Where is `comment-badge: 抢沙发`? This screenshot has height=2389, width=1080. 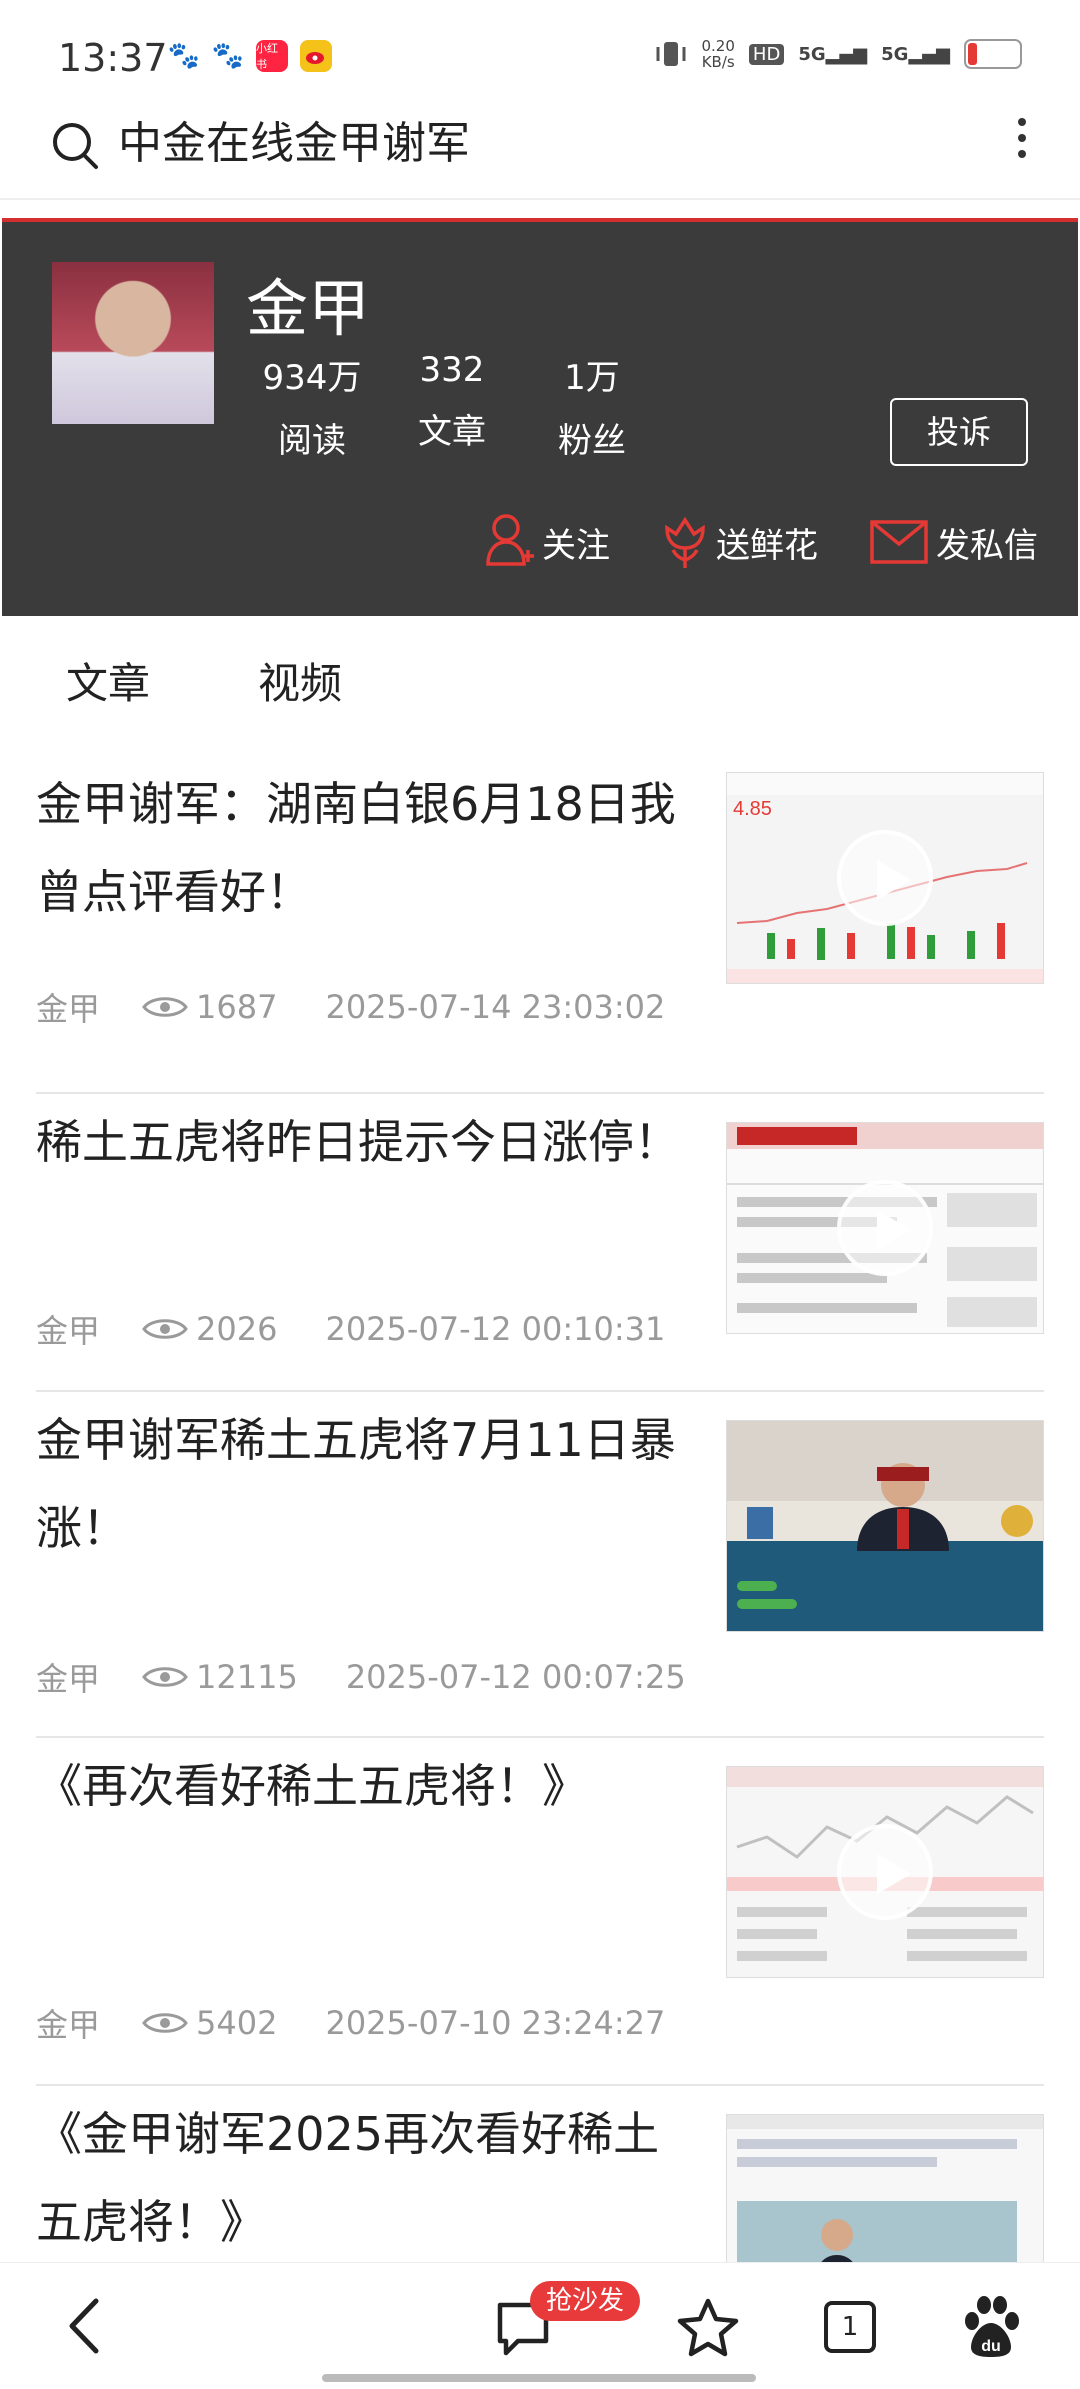 comment-badge: 抢沙发 is located at coordinates (585, 2301).